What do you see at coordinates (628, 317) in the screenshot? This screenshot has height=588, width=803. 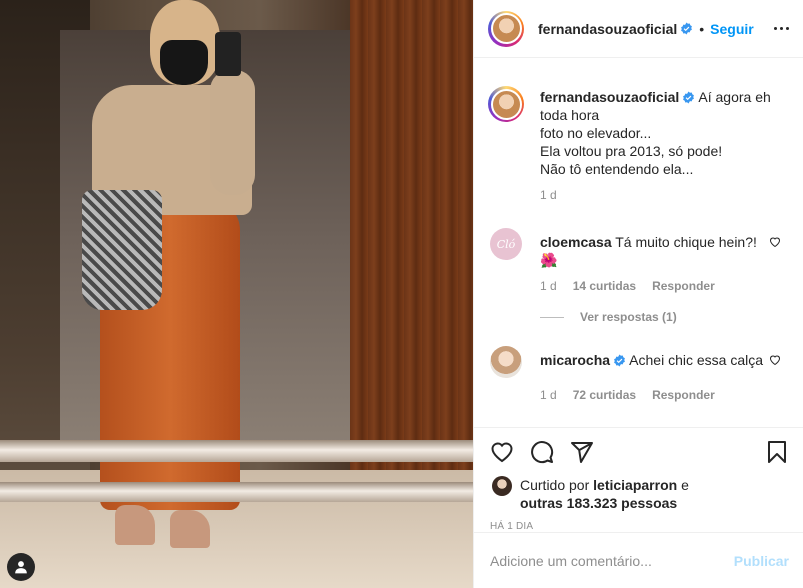 I see `view-replies-label: Ver respostas (1)` at bounding box center [628, 317].